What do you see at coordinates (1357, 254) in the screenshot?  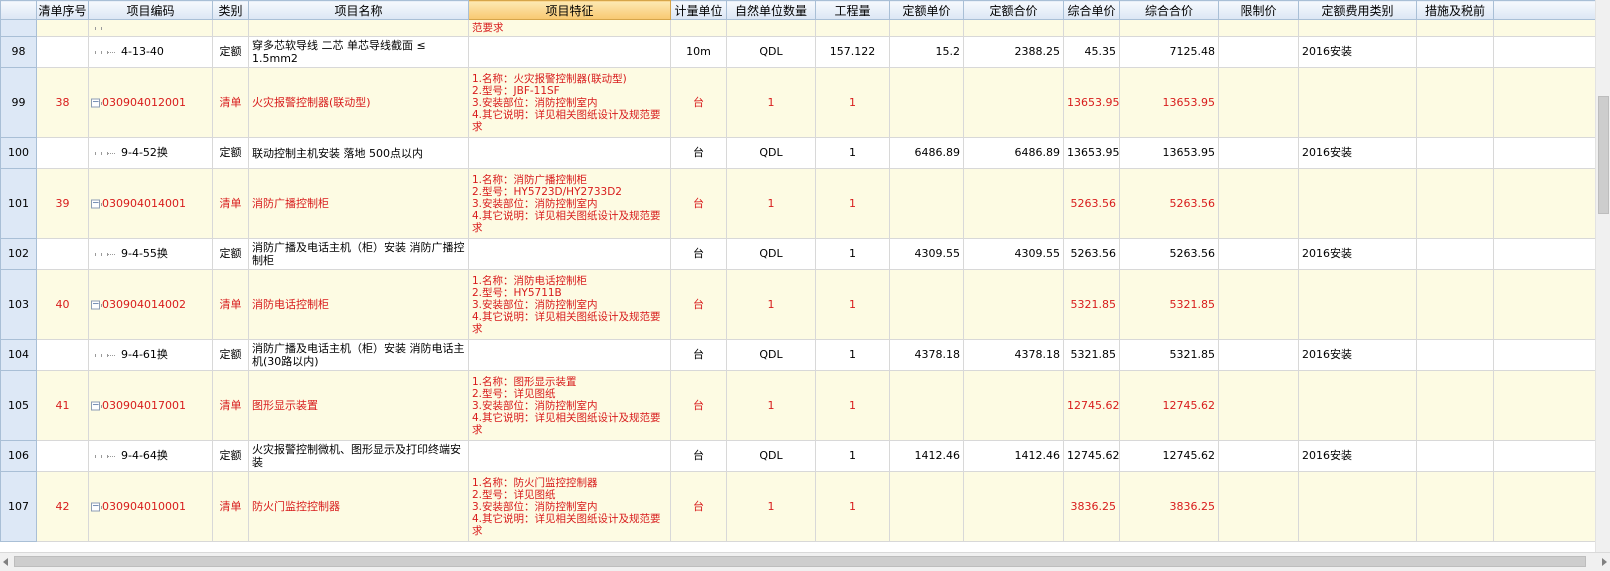 I see `cell-fee-type: 2016安装` at bounding box center [1357, 254].